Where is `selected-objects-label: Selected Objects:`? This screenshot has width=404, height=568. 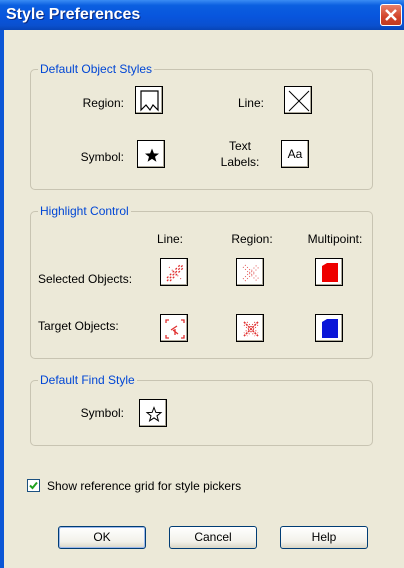 selected-objects-label: Selected Objects: is located at coordinates (85, 279).